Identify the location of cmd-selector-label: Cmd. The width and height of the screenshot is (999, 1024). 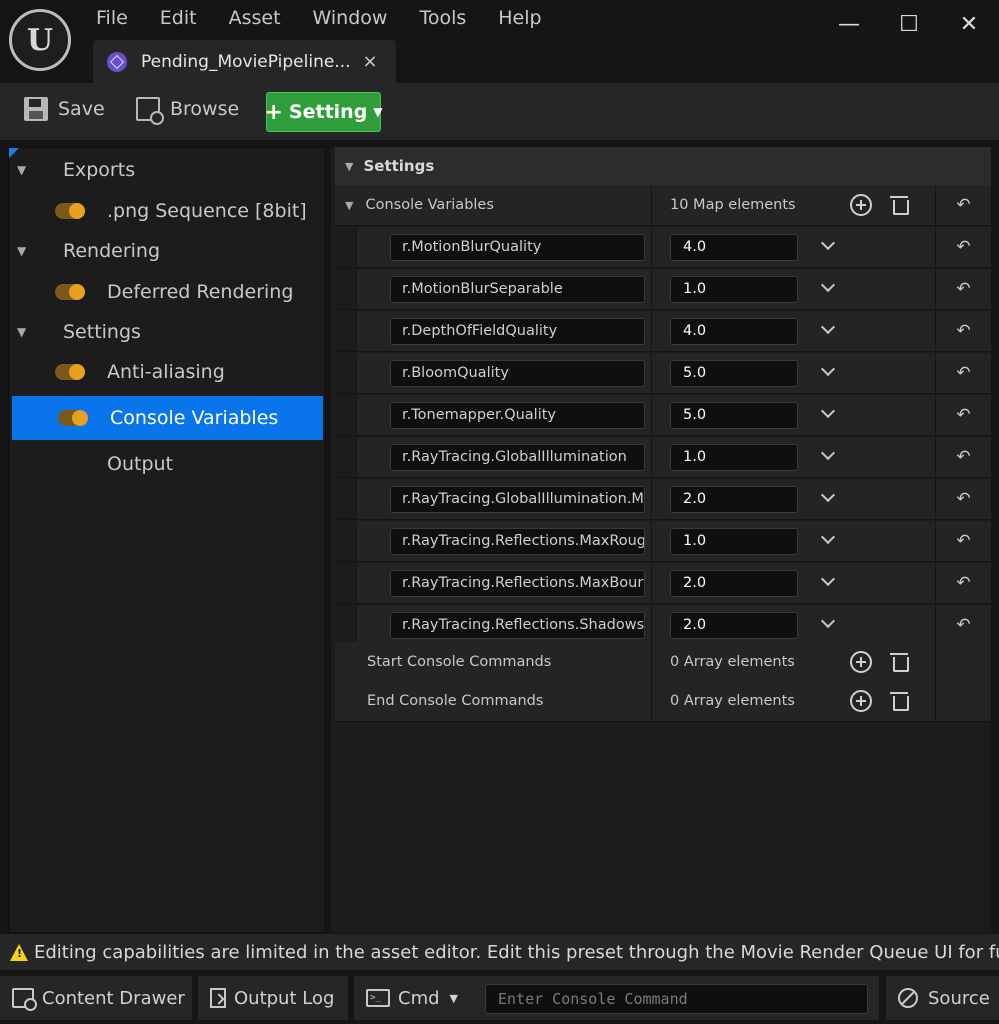
(419, 998).